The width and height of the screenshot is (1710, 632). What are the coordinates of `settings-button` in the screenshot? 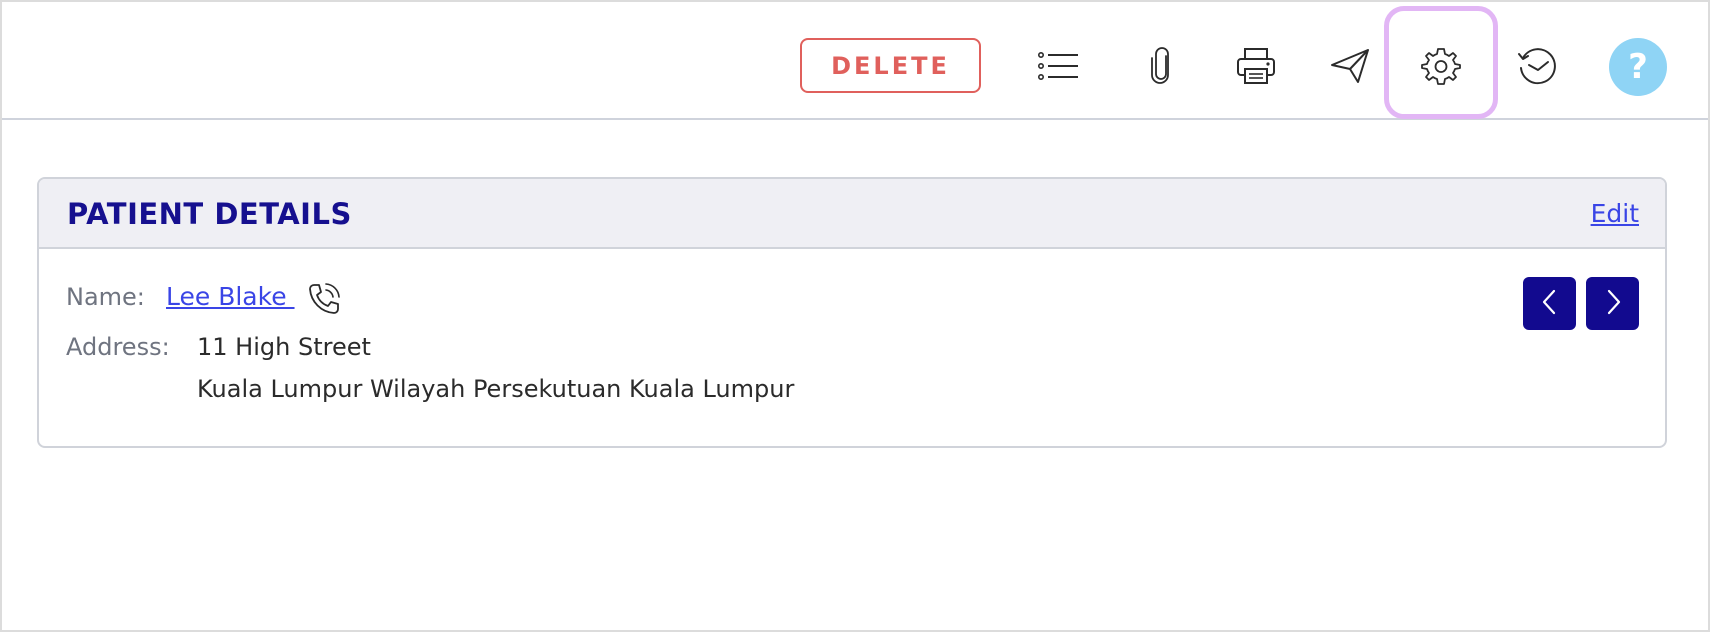 It's located at (1441, 66).